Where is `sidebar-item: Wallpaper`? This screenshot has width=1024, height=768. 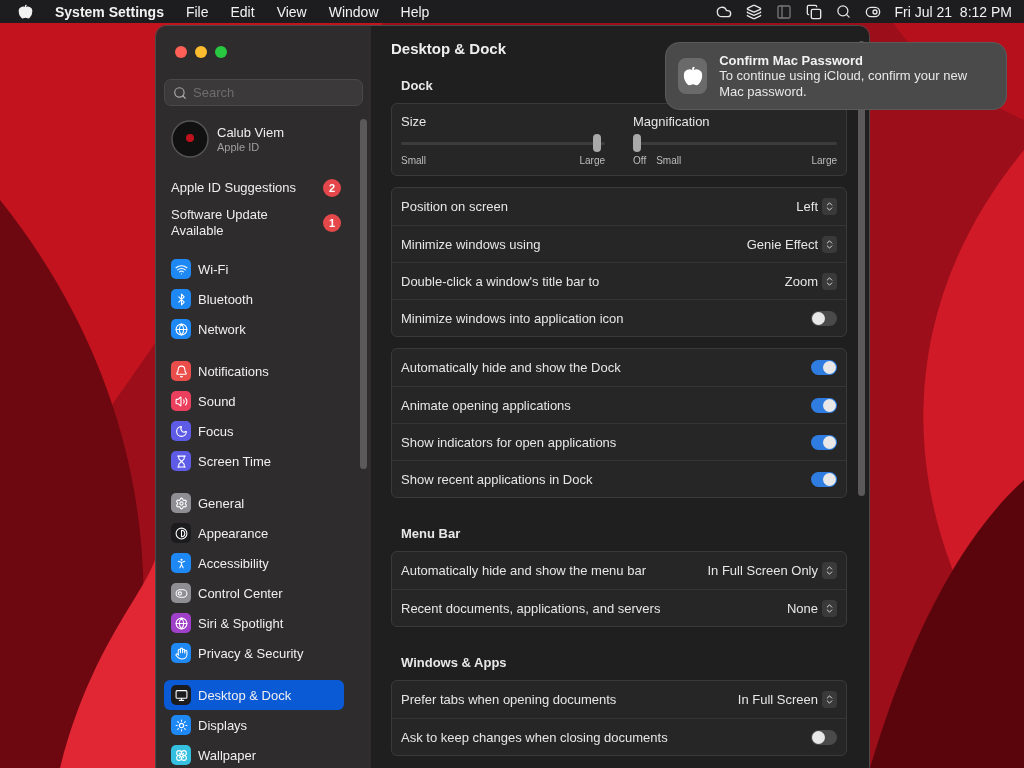
sidebar-item: Wallpaper is located at coordinates (254, 754).